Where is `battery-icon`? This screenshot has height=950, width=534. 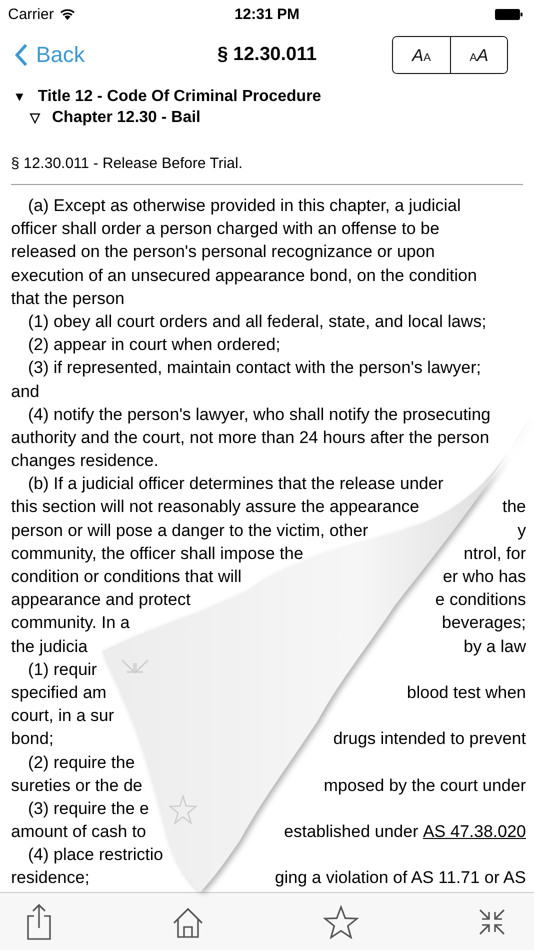 battery-icon is located at coordinates (509, 14).